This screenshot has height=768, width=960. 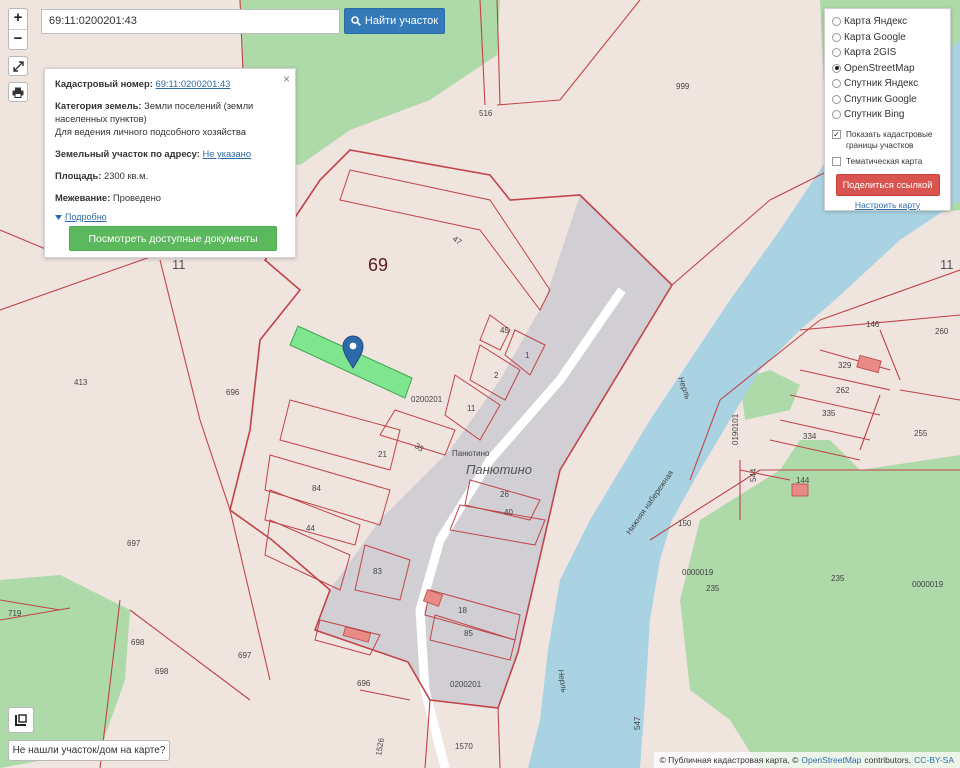 What do you see at coordinates (427, 399) in the screenshot?
I see `label-block-0200201-a: 0200201` at bounding box center [427, 399].